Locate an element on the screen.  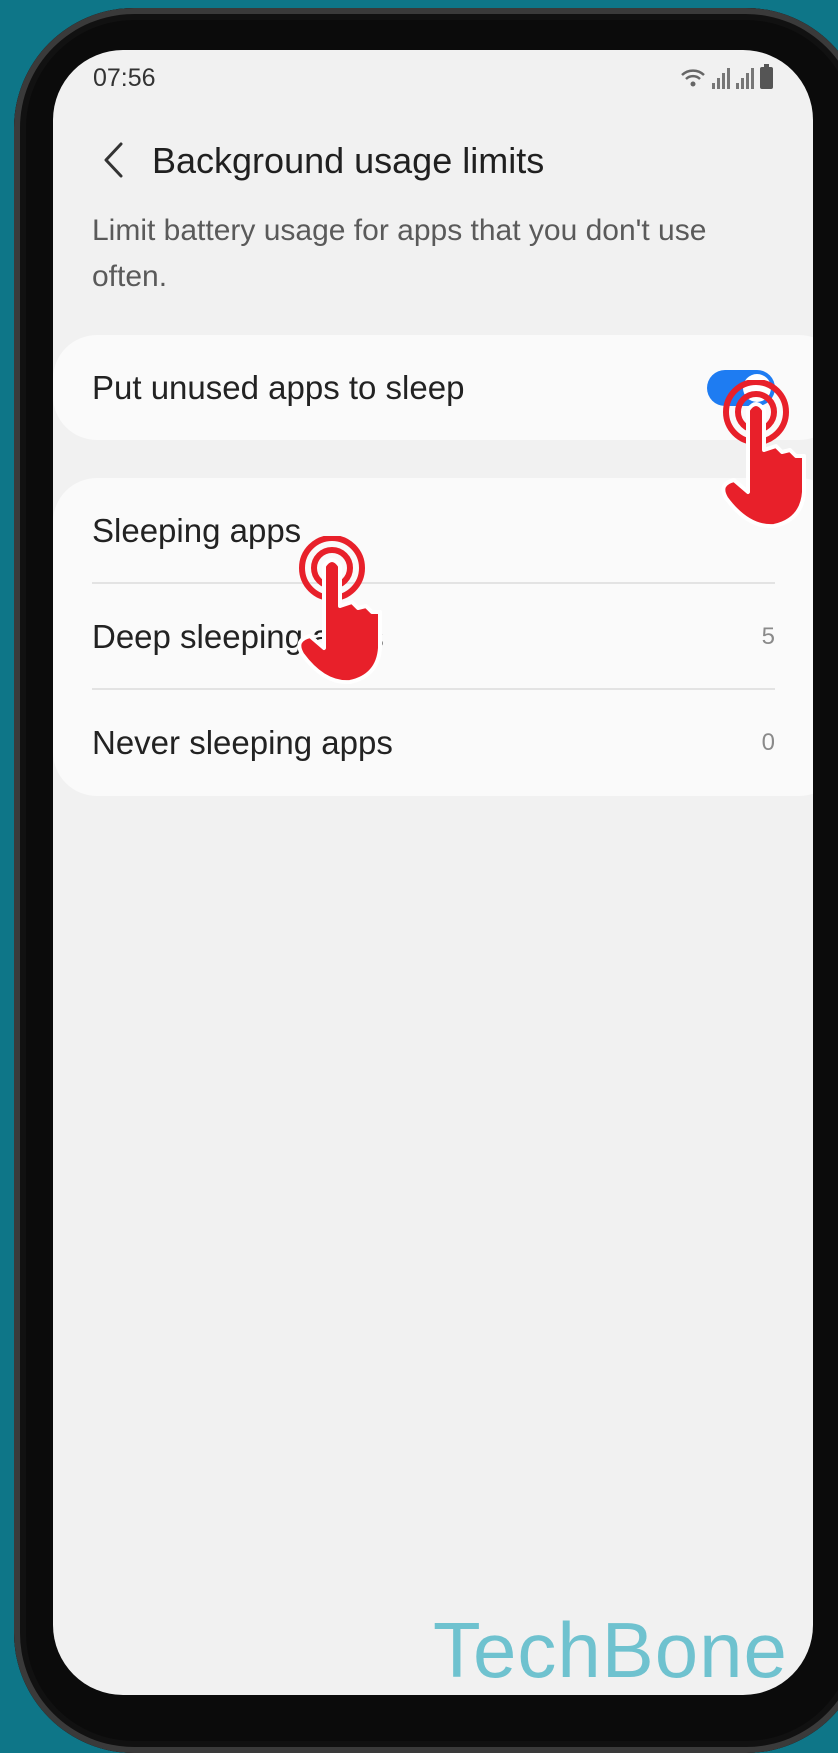
list-item-deep-sleeping-apps: Deep sleeping apps 5 is located at coordinates (433, 637).